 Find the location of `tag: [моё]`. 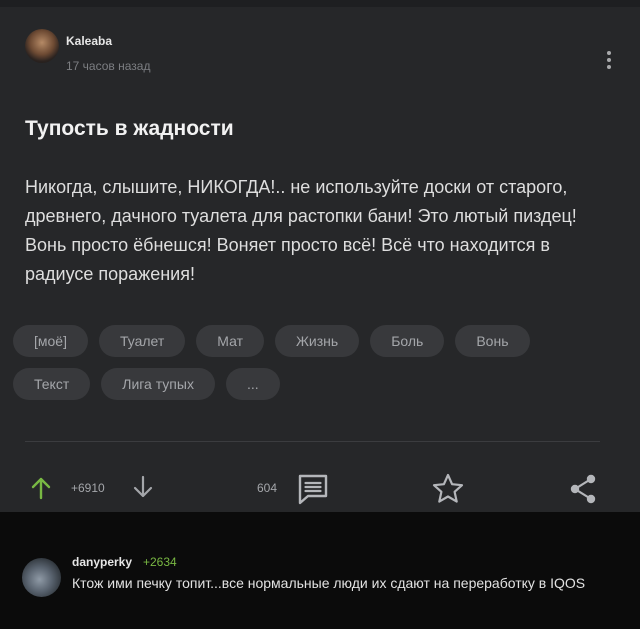

tag: [моё] is located at coordinates (50, 341).